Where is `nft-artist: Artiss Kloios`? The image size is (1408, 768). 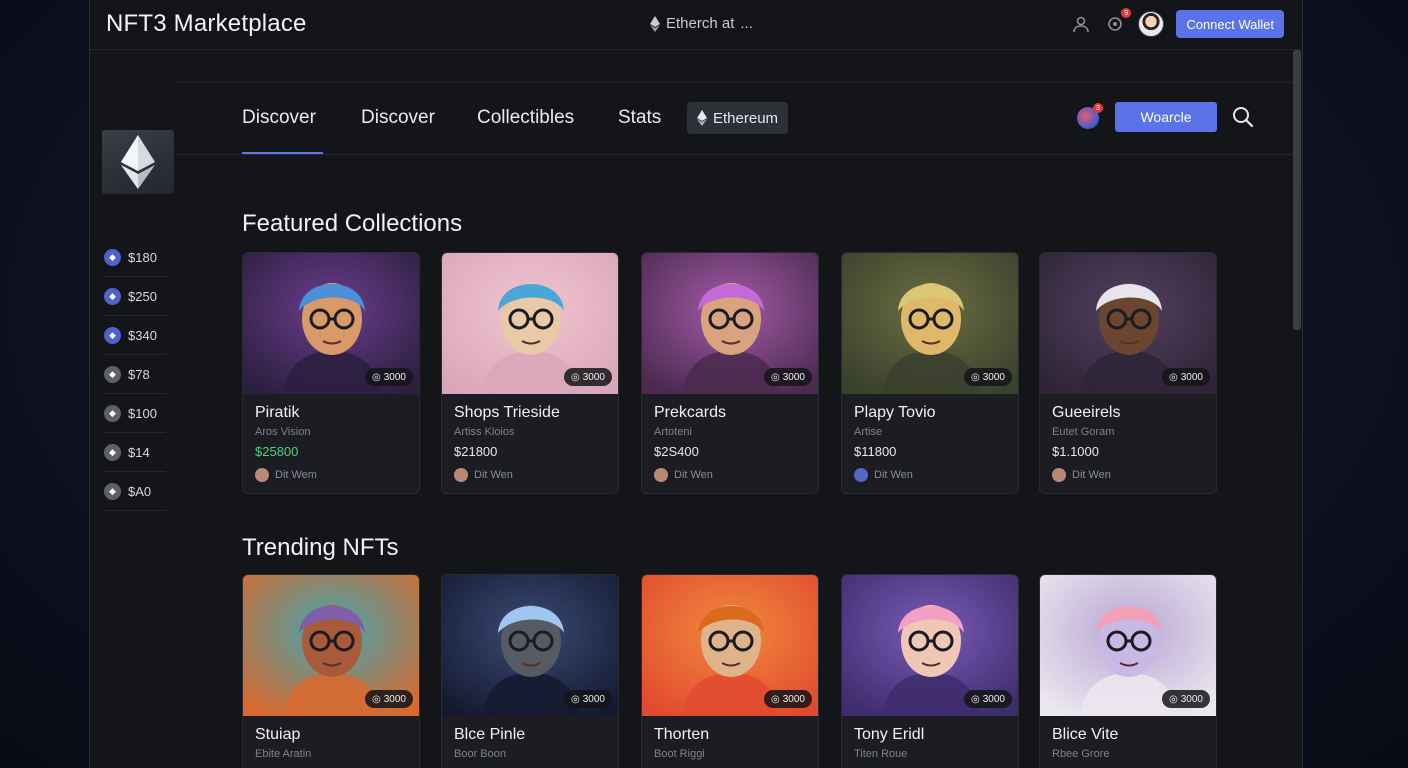
nft-artist: Artiss Kloios is located at coordinates (484, 432).